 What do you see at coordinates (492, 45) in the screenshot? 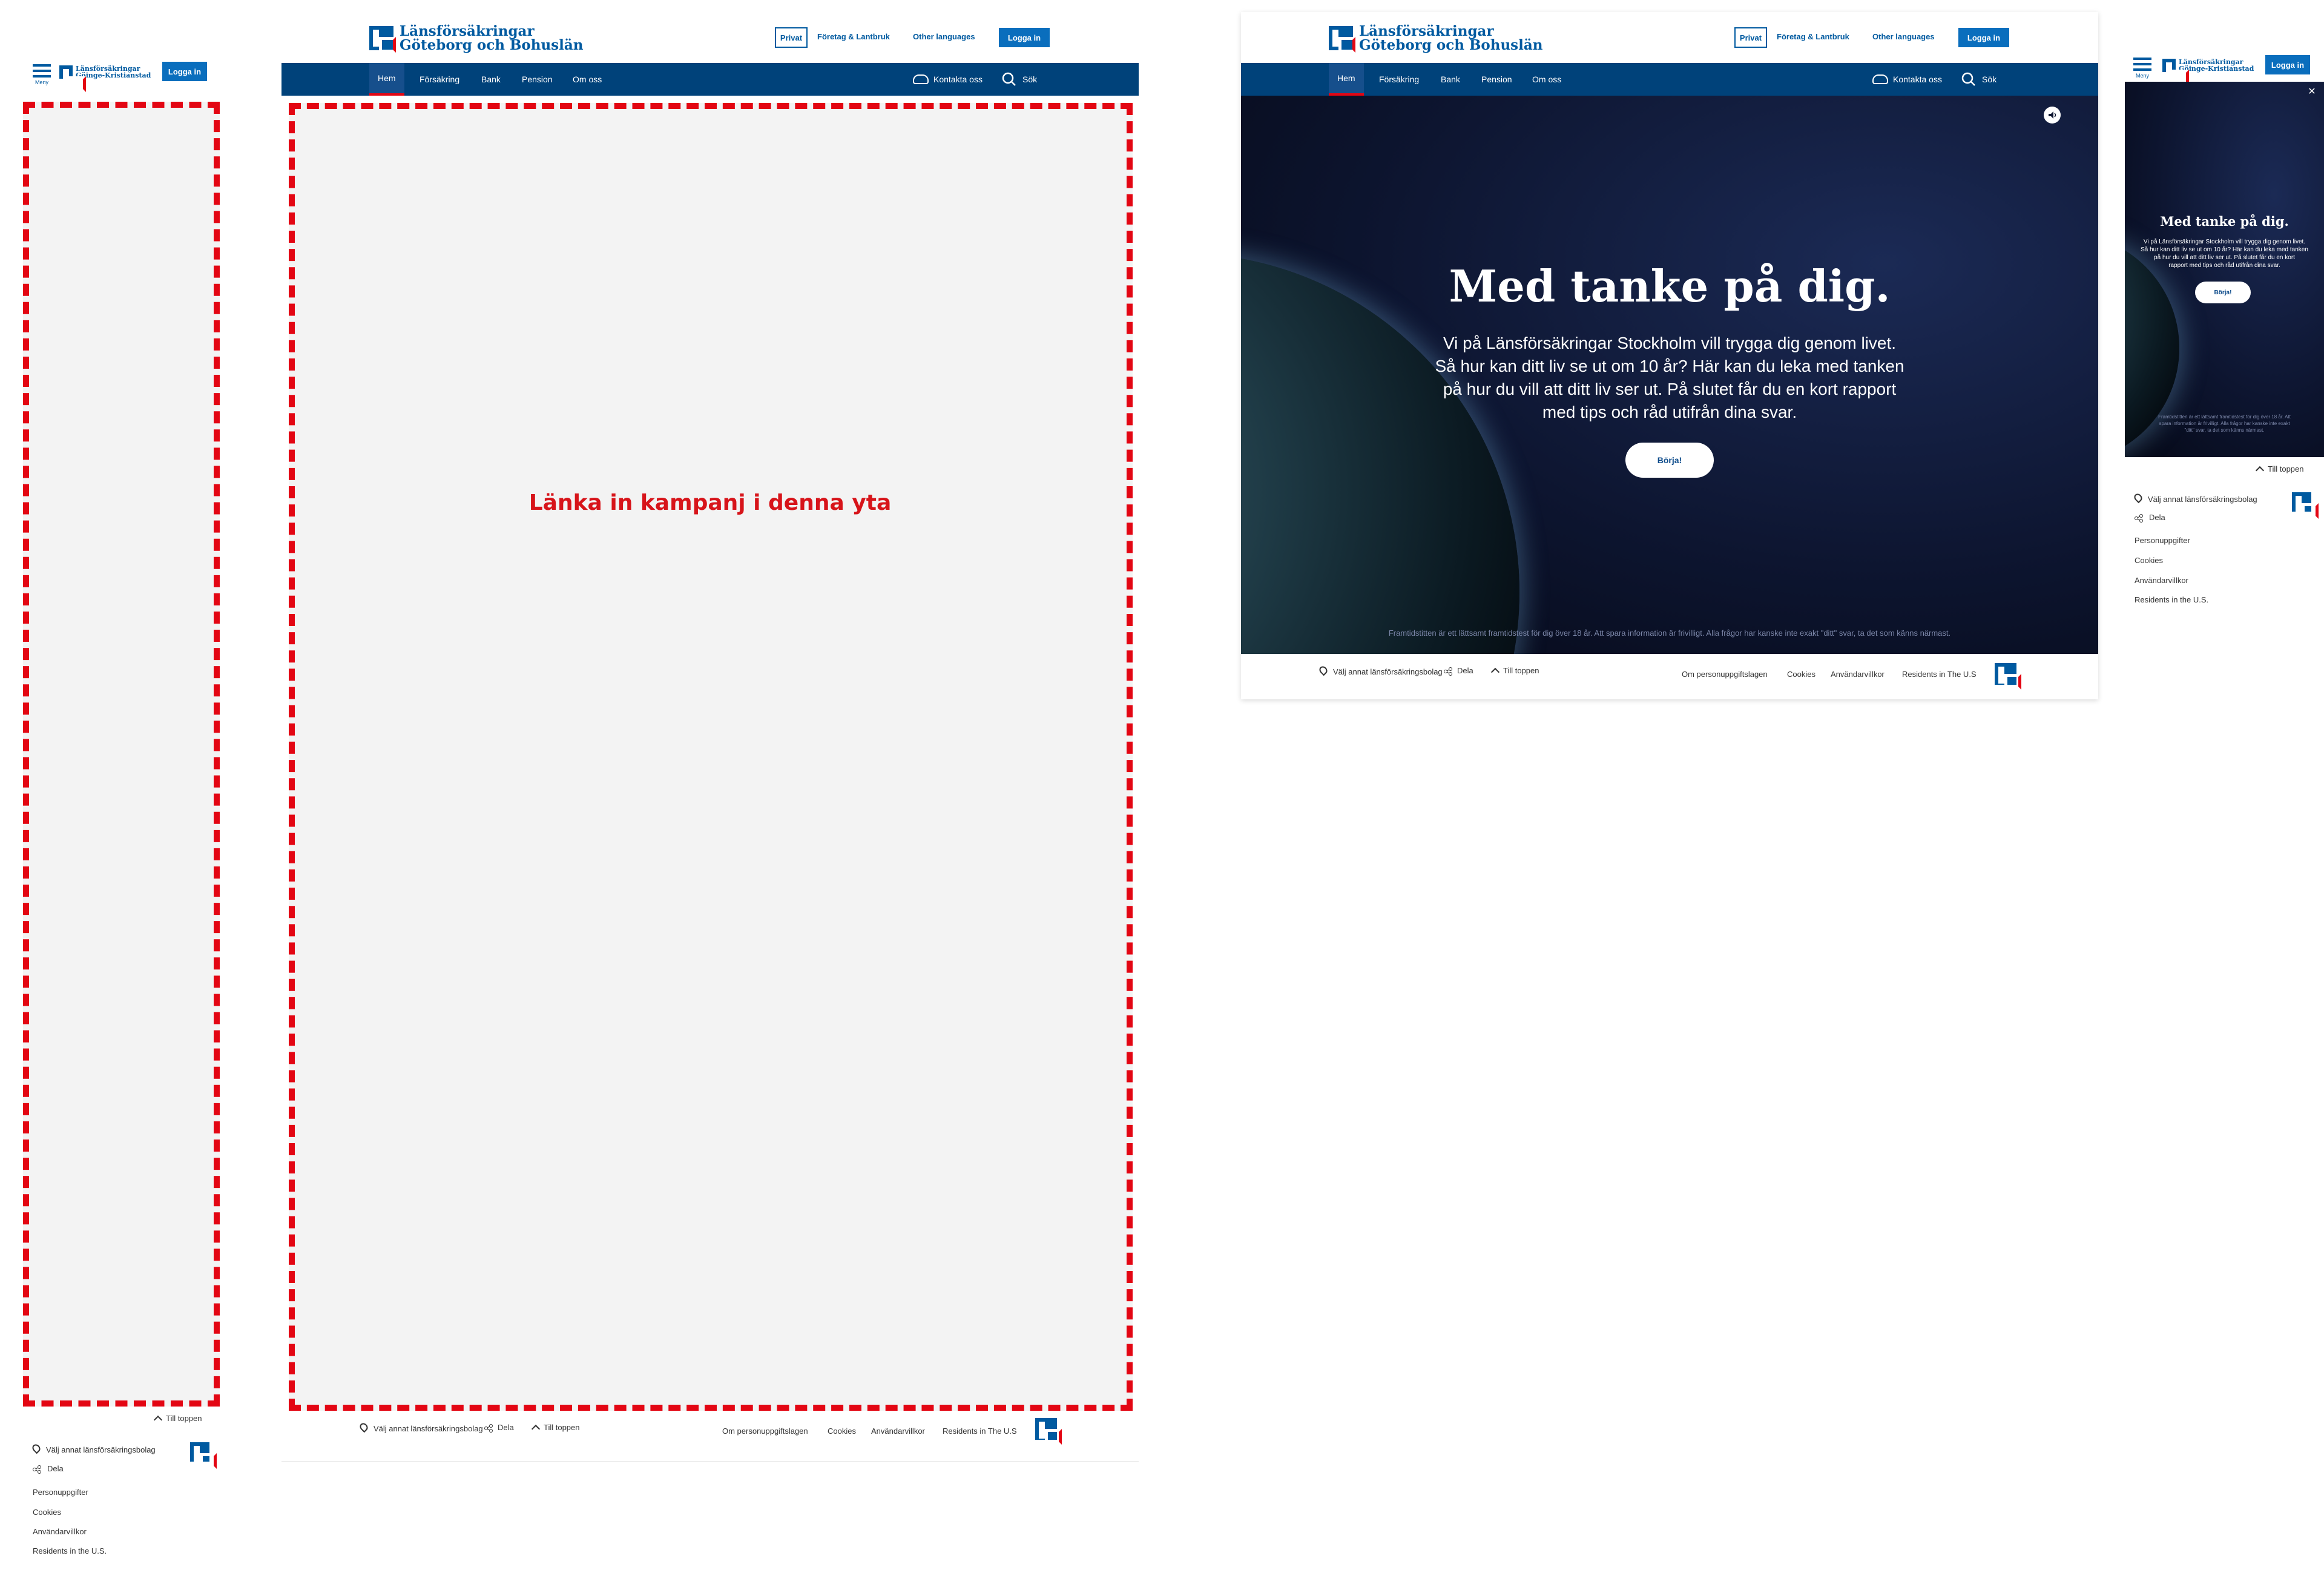
I see `logo-line2: Göteborg och Bohuslän` at bounding box center [492, 45].